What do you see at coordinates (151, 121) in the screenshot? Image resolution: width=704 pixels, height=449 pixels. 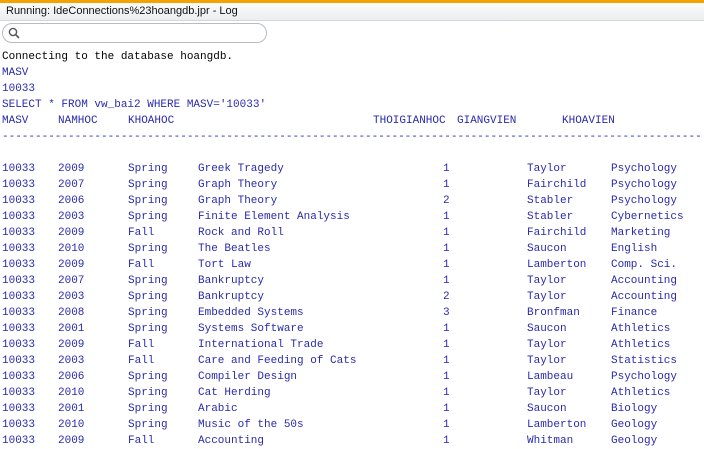 I see `header-khoahoc: KHOAHOC` at bounding box center [151, 121].